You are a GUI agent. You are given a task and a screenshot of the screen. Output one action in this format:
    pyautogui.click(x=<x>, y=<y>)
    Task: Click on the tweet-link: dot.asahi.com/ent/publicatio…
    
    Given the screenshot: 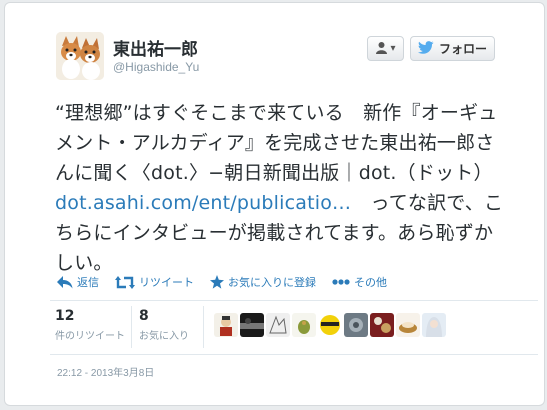 What is the action you would take?
    pyautogui.click(x=203, y=203)
    